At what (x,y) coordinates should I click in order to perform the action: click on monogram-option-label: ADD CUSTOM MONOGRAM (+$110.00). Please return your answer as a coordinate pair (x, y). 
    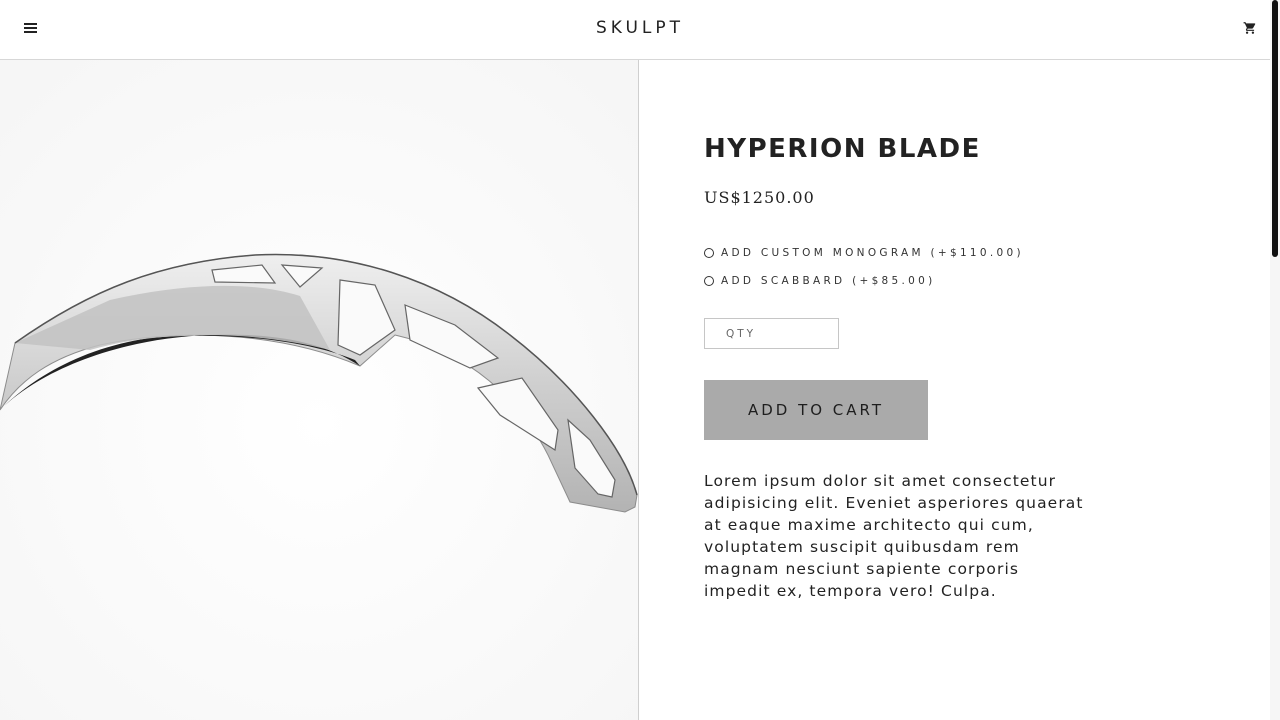
    Looking at the image, I should click on (872, 253).